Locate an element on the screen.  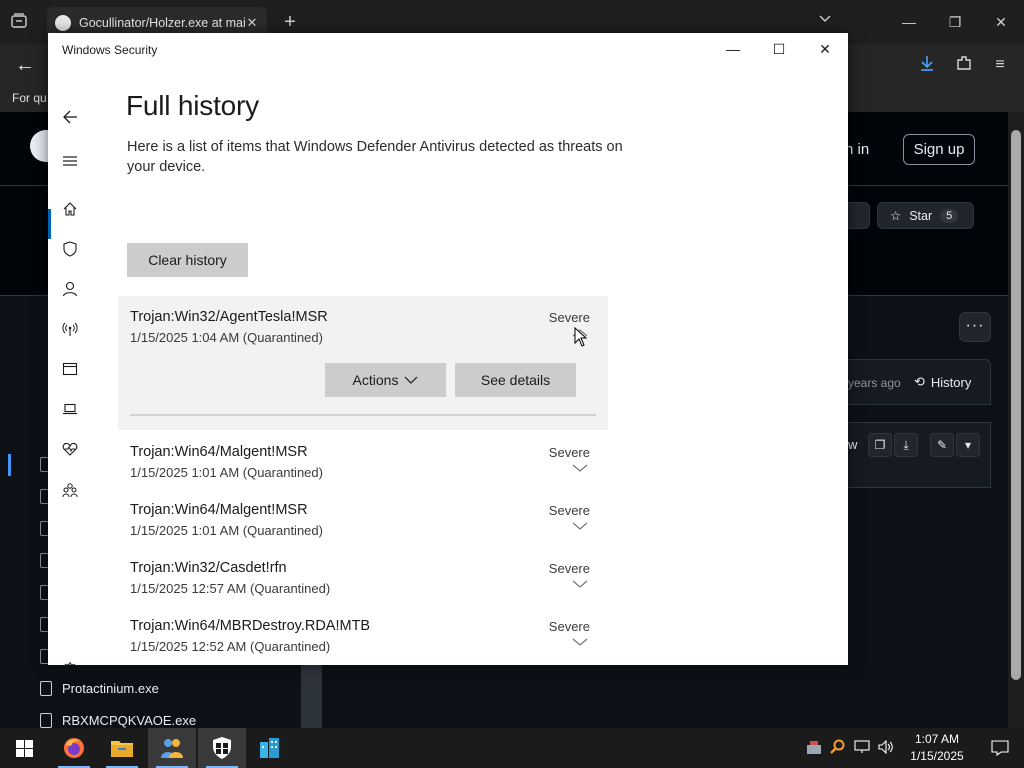
clear-history-button: Clear history is located at coordinates (187, 260).